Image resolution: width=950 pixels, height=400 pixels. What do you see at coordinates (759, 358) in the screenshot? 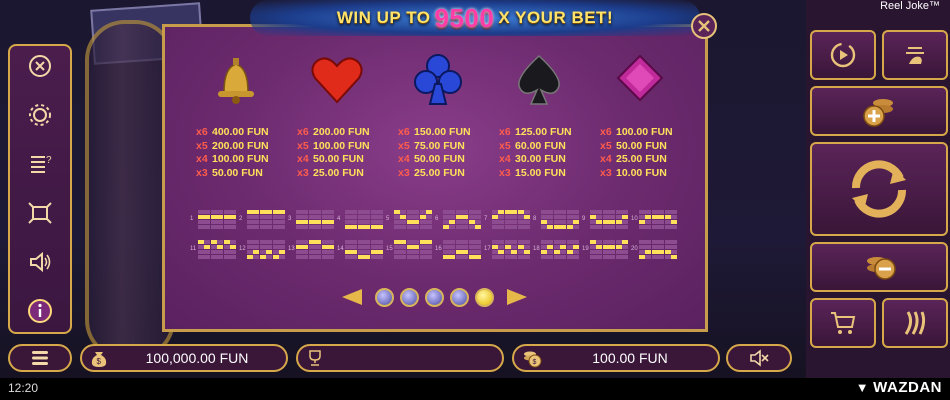
I see `mute-button` at bounding box center [759, 358].